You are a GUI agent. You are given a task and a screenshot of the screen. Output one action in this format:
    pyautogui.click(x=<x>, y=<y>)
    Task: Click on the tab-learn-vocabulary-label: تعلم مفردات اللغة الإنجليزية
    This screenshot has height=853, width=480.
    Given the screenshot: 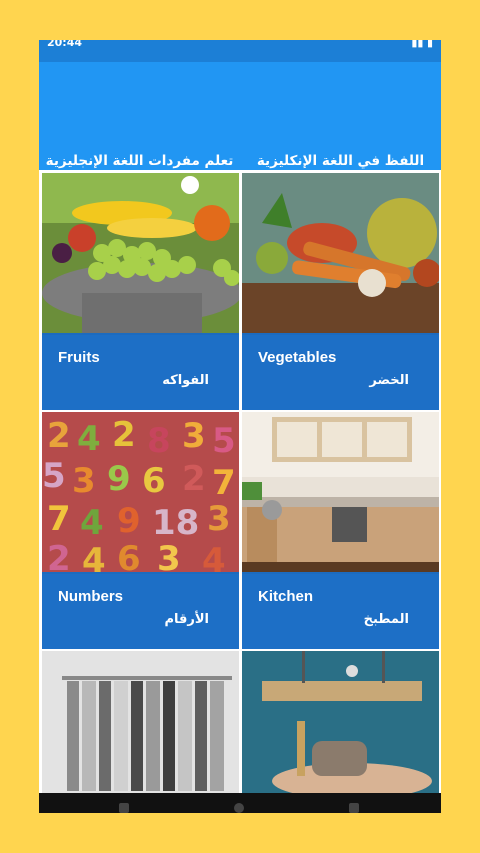 What is the action you would take?
    pyautogui.click(x=139, y=161)
    